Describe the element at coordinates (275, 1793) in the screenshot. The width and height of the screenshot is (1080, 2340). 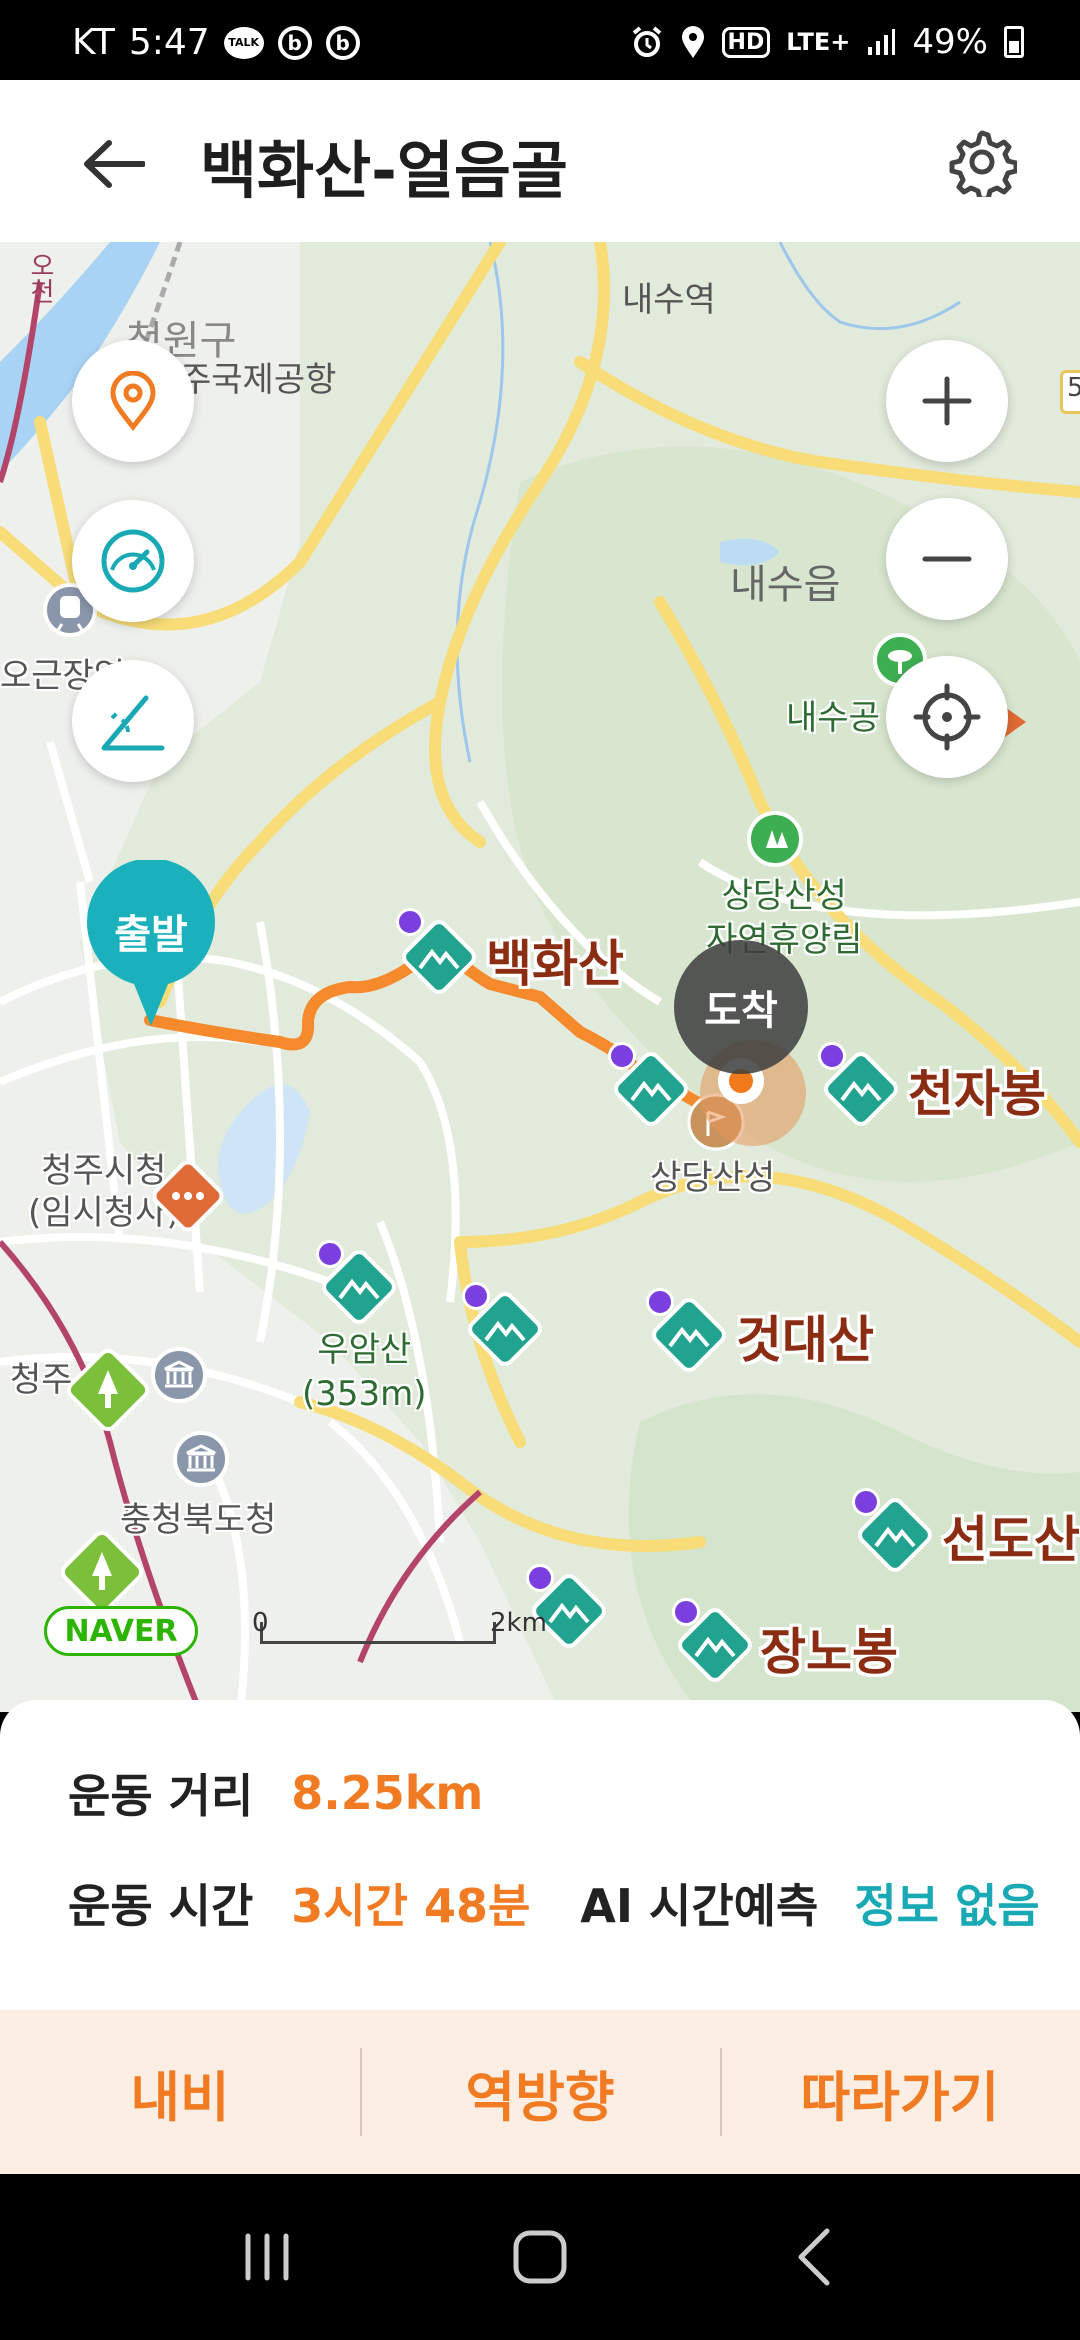
I see `distance-row: 운동 거리 8.25km` at that location.